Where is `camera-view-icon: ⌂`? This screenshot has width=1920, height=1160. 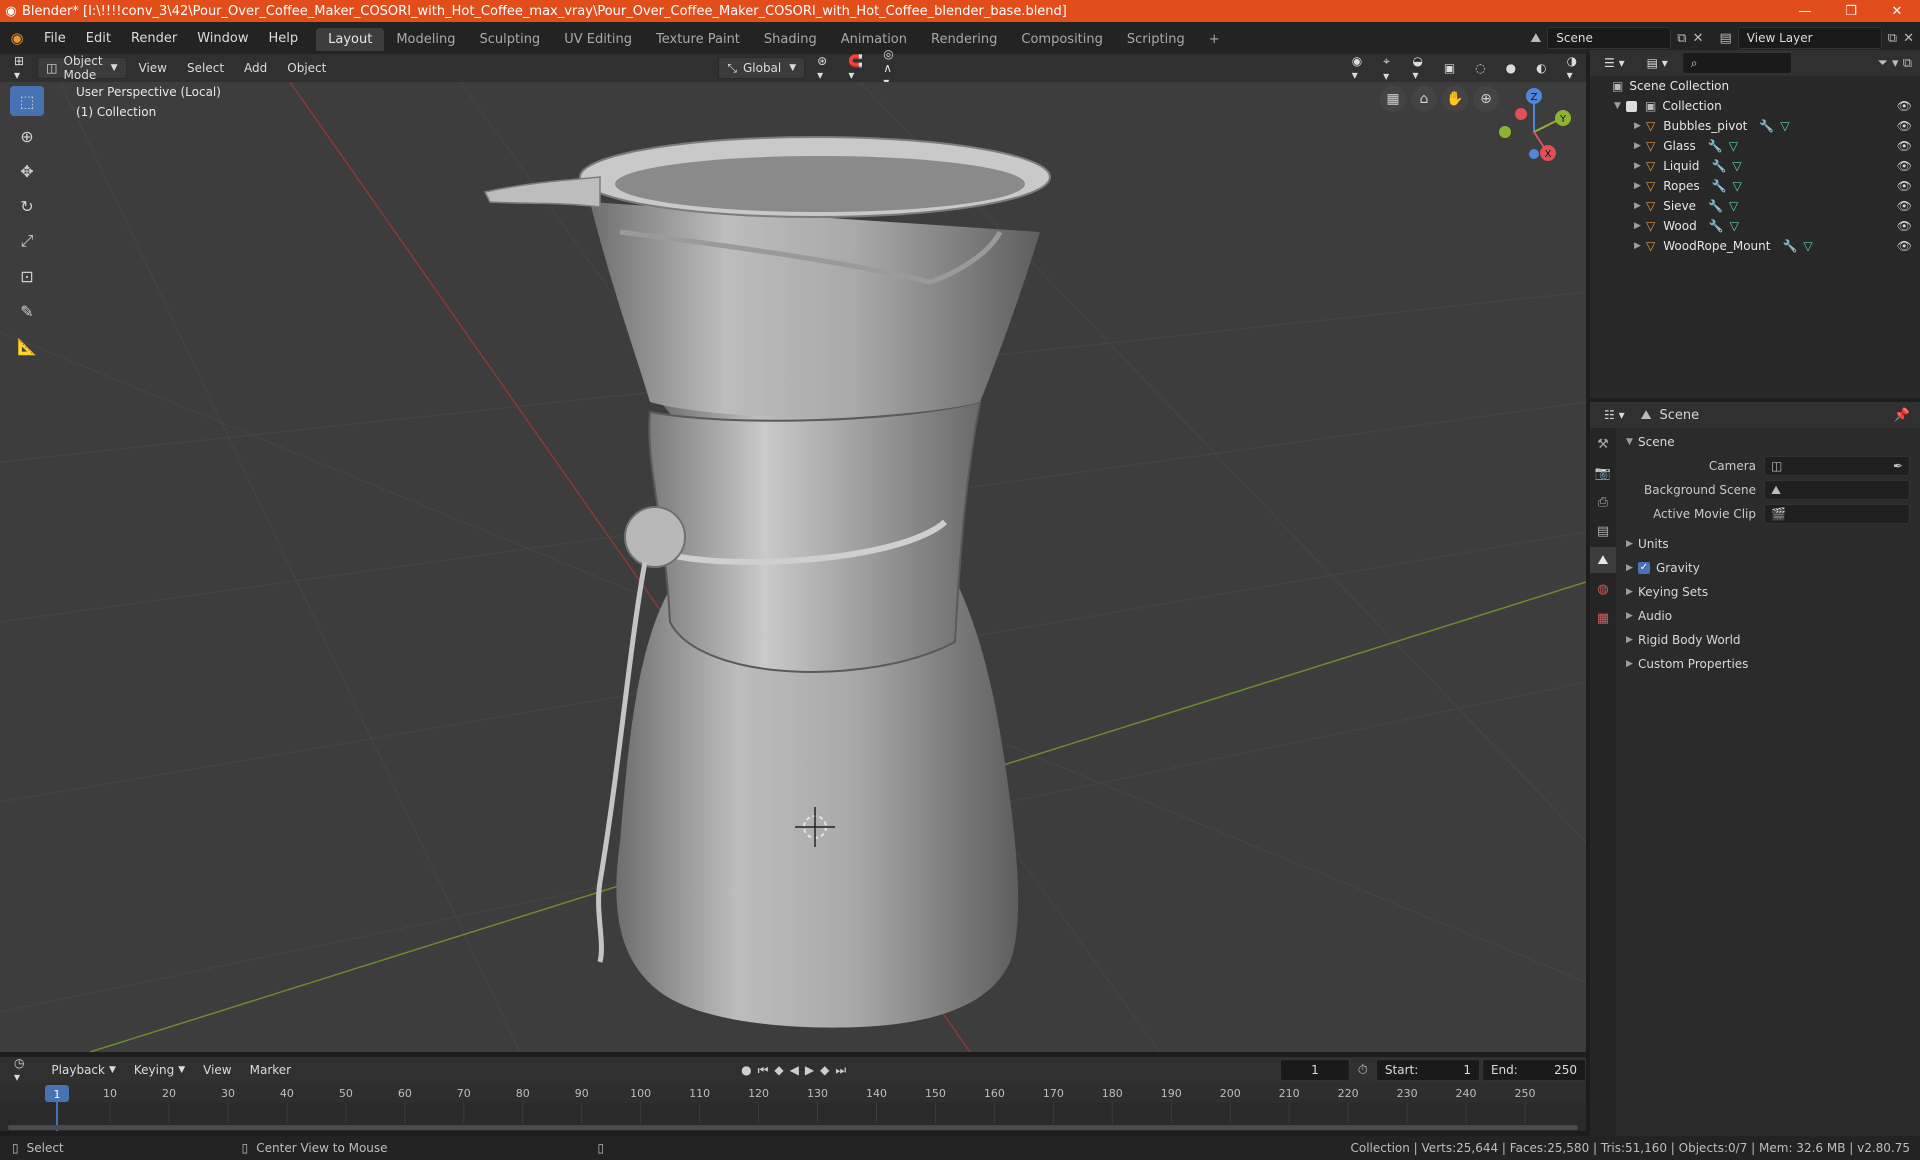 camera-view-icon: ⌂ is located at coordinates (1424, 99).